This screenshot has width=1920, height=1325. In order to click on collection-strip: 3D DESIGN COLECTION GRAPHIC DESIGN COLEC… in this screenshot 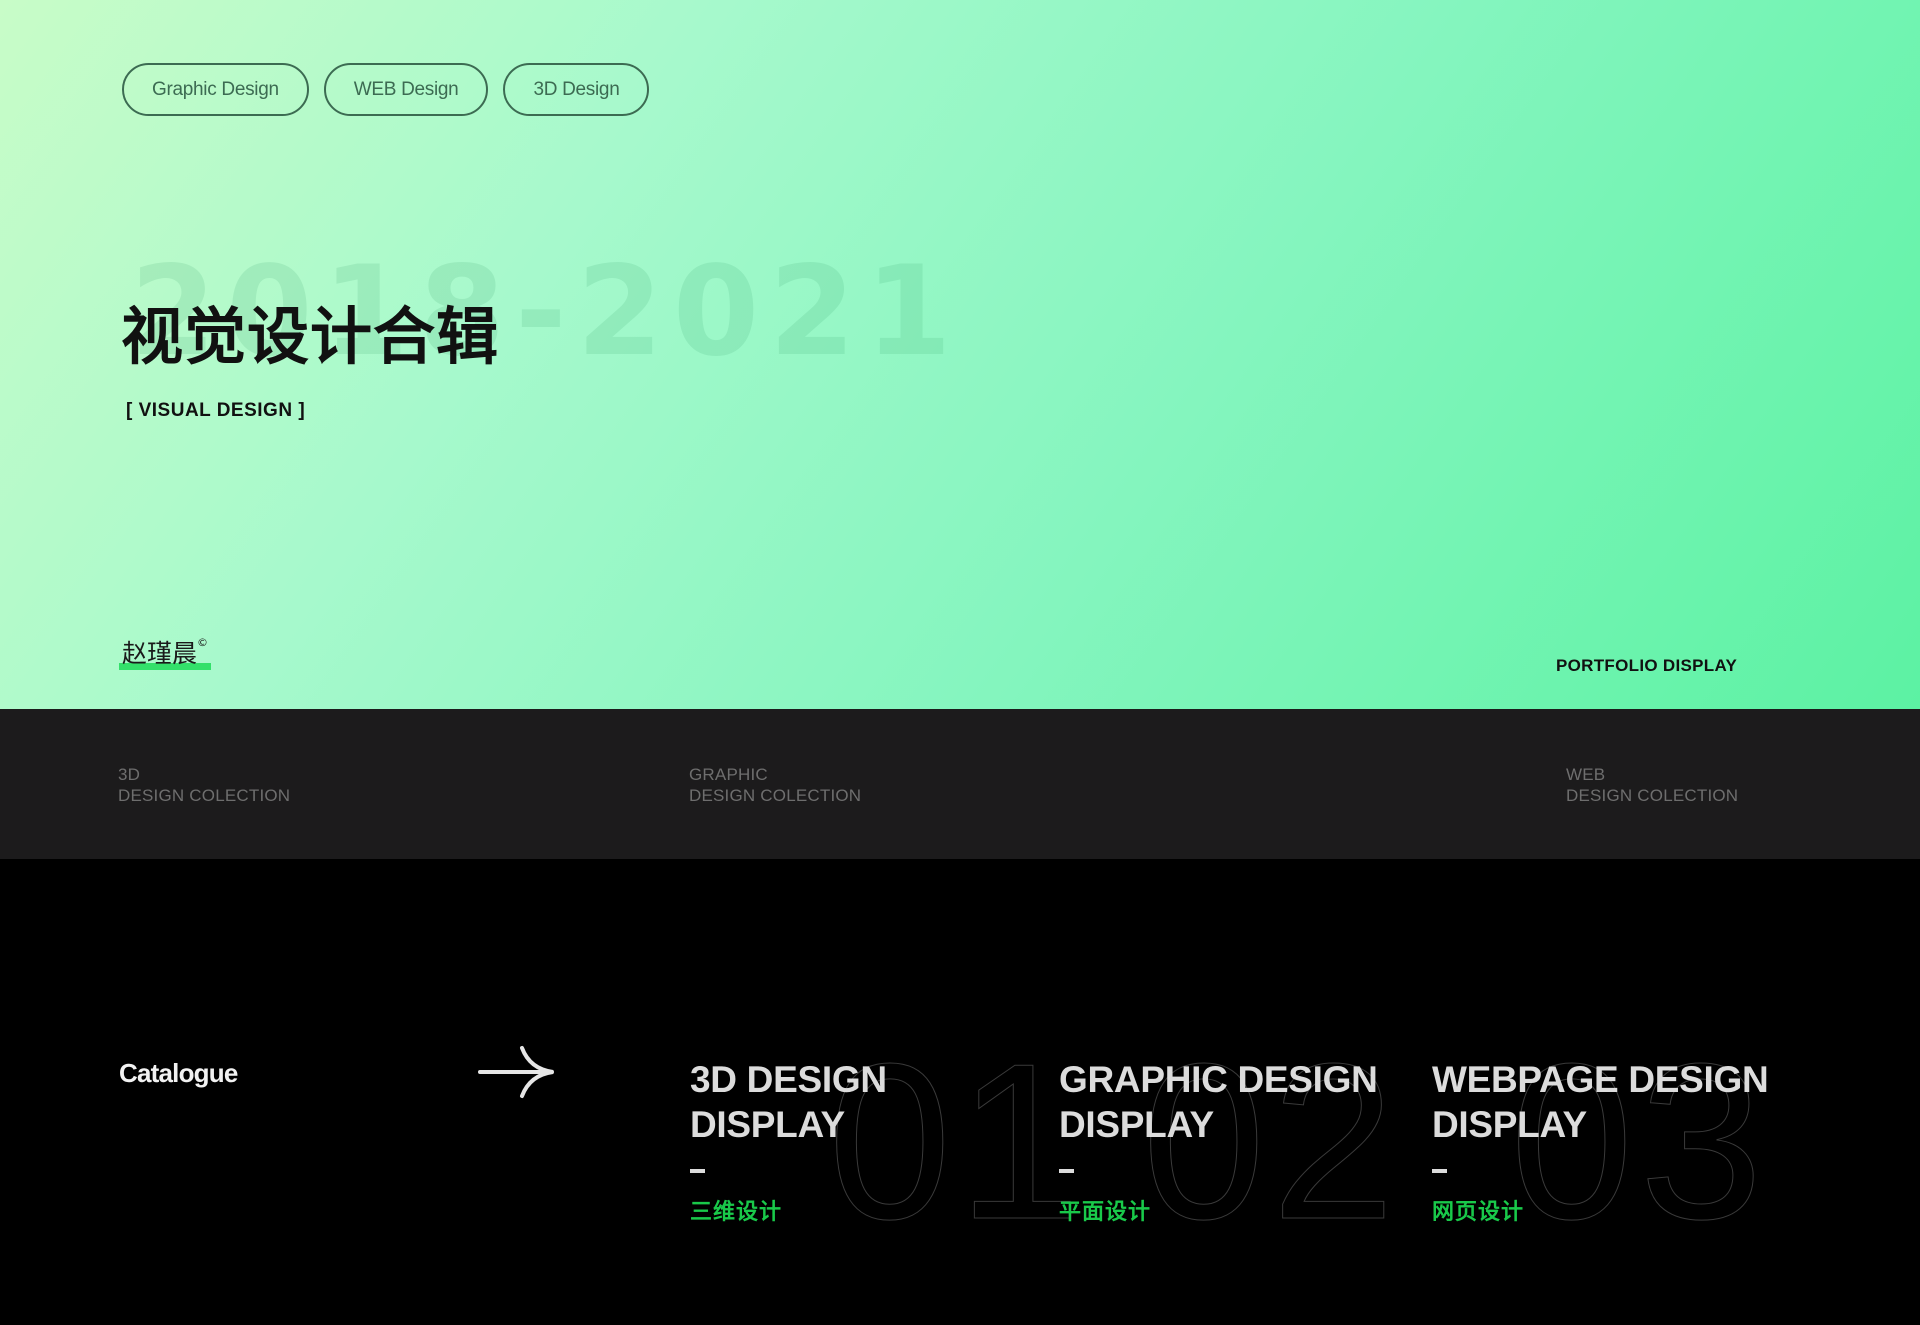, I will do `click(960, 784)`.